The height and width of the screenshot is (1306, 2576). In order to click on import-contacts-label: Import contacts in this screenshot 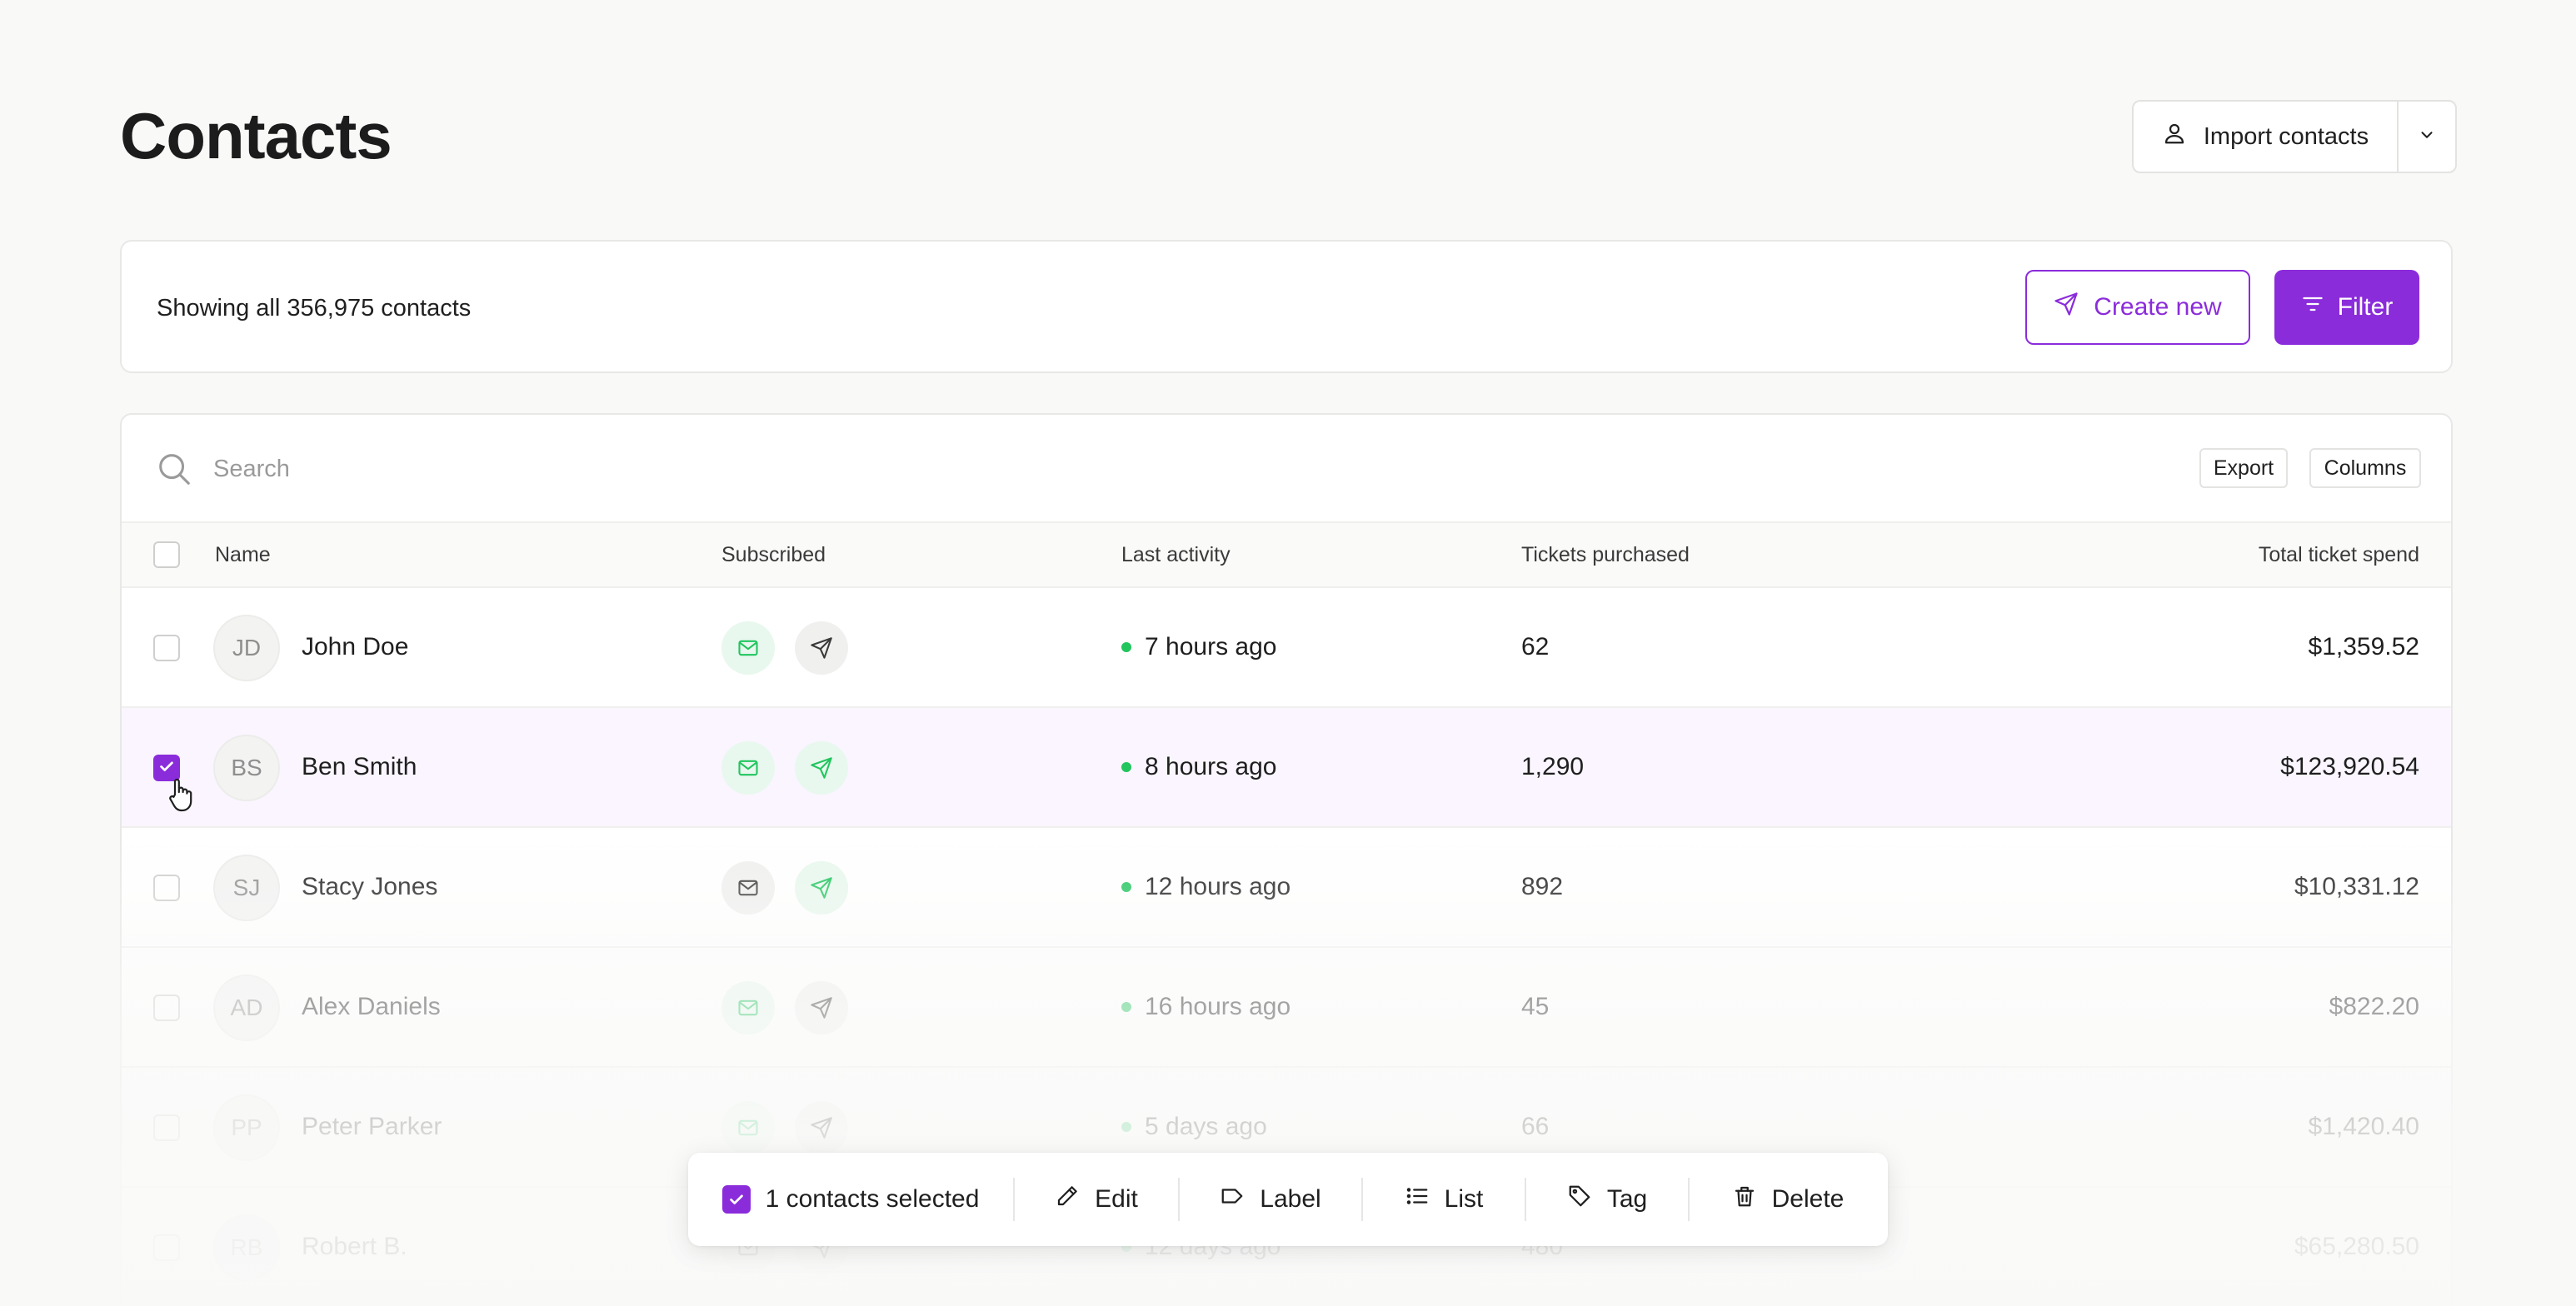, I will do `click(2286, 136)`.